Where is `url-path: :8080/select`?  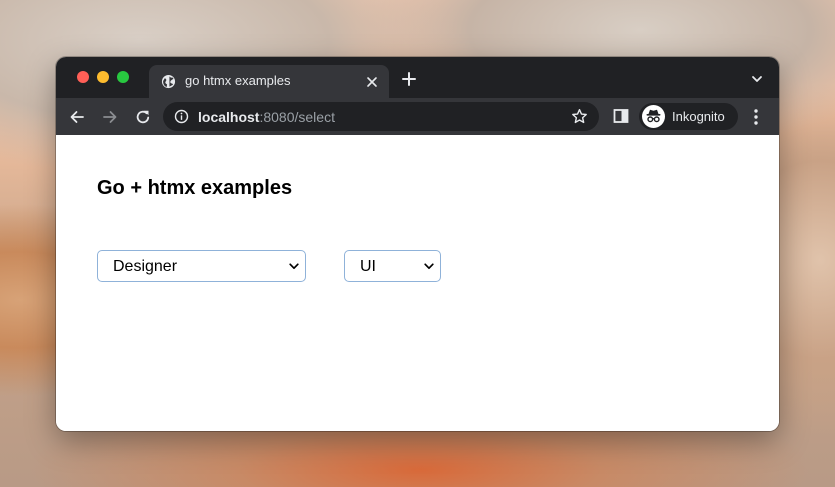
url-path: :8080/select is located at coordinates (297, 117).